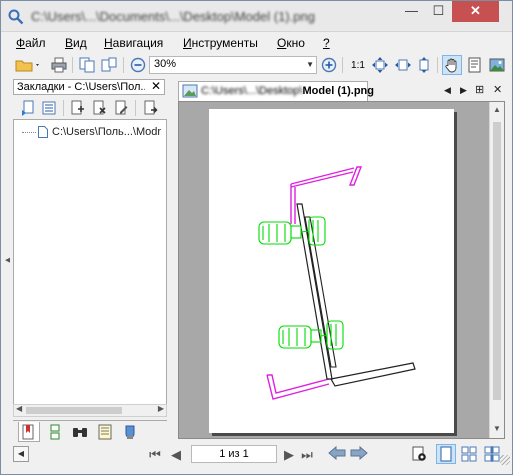  I want to click on last-page-icon: ⏭, so click(307, 454).